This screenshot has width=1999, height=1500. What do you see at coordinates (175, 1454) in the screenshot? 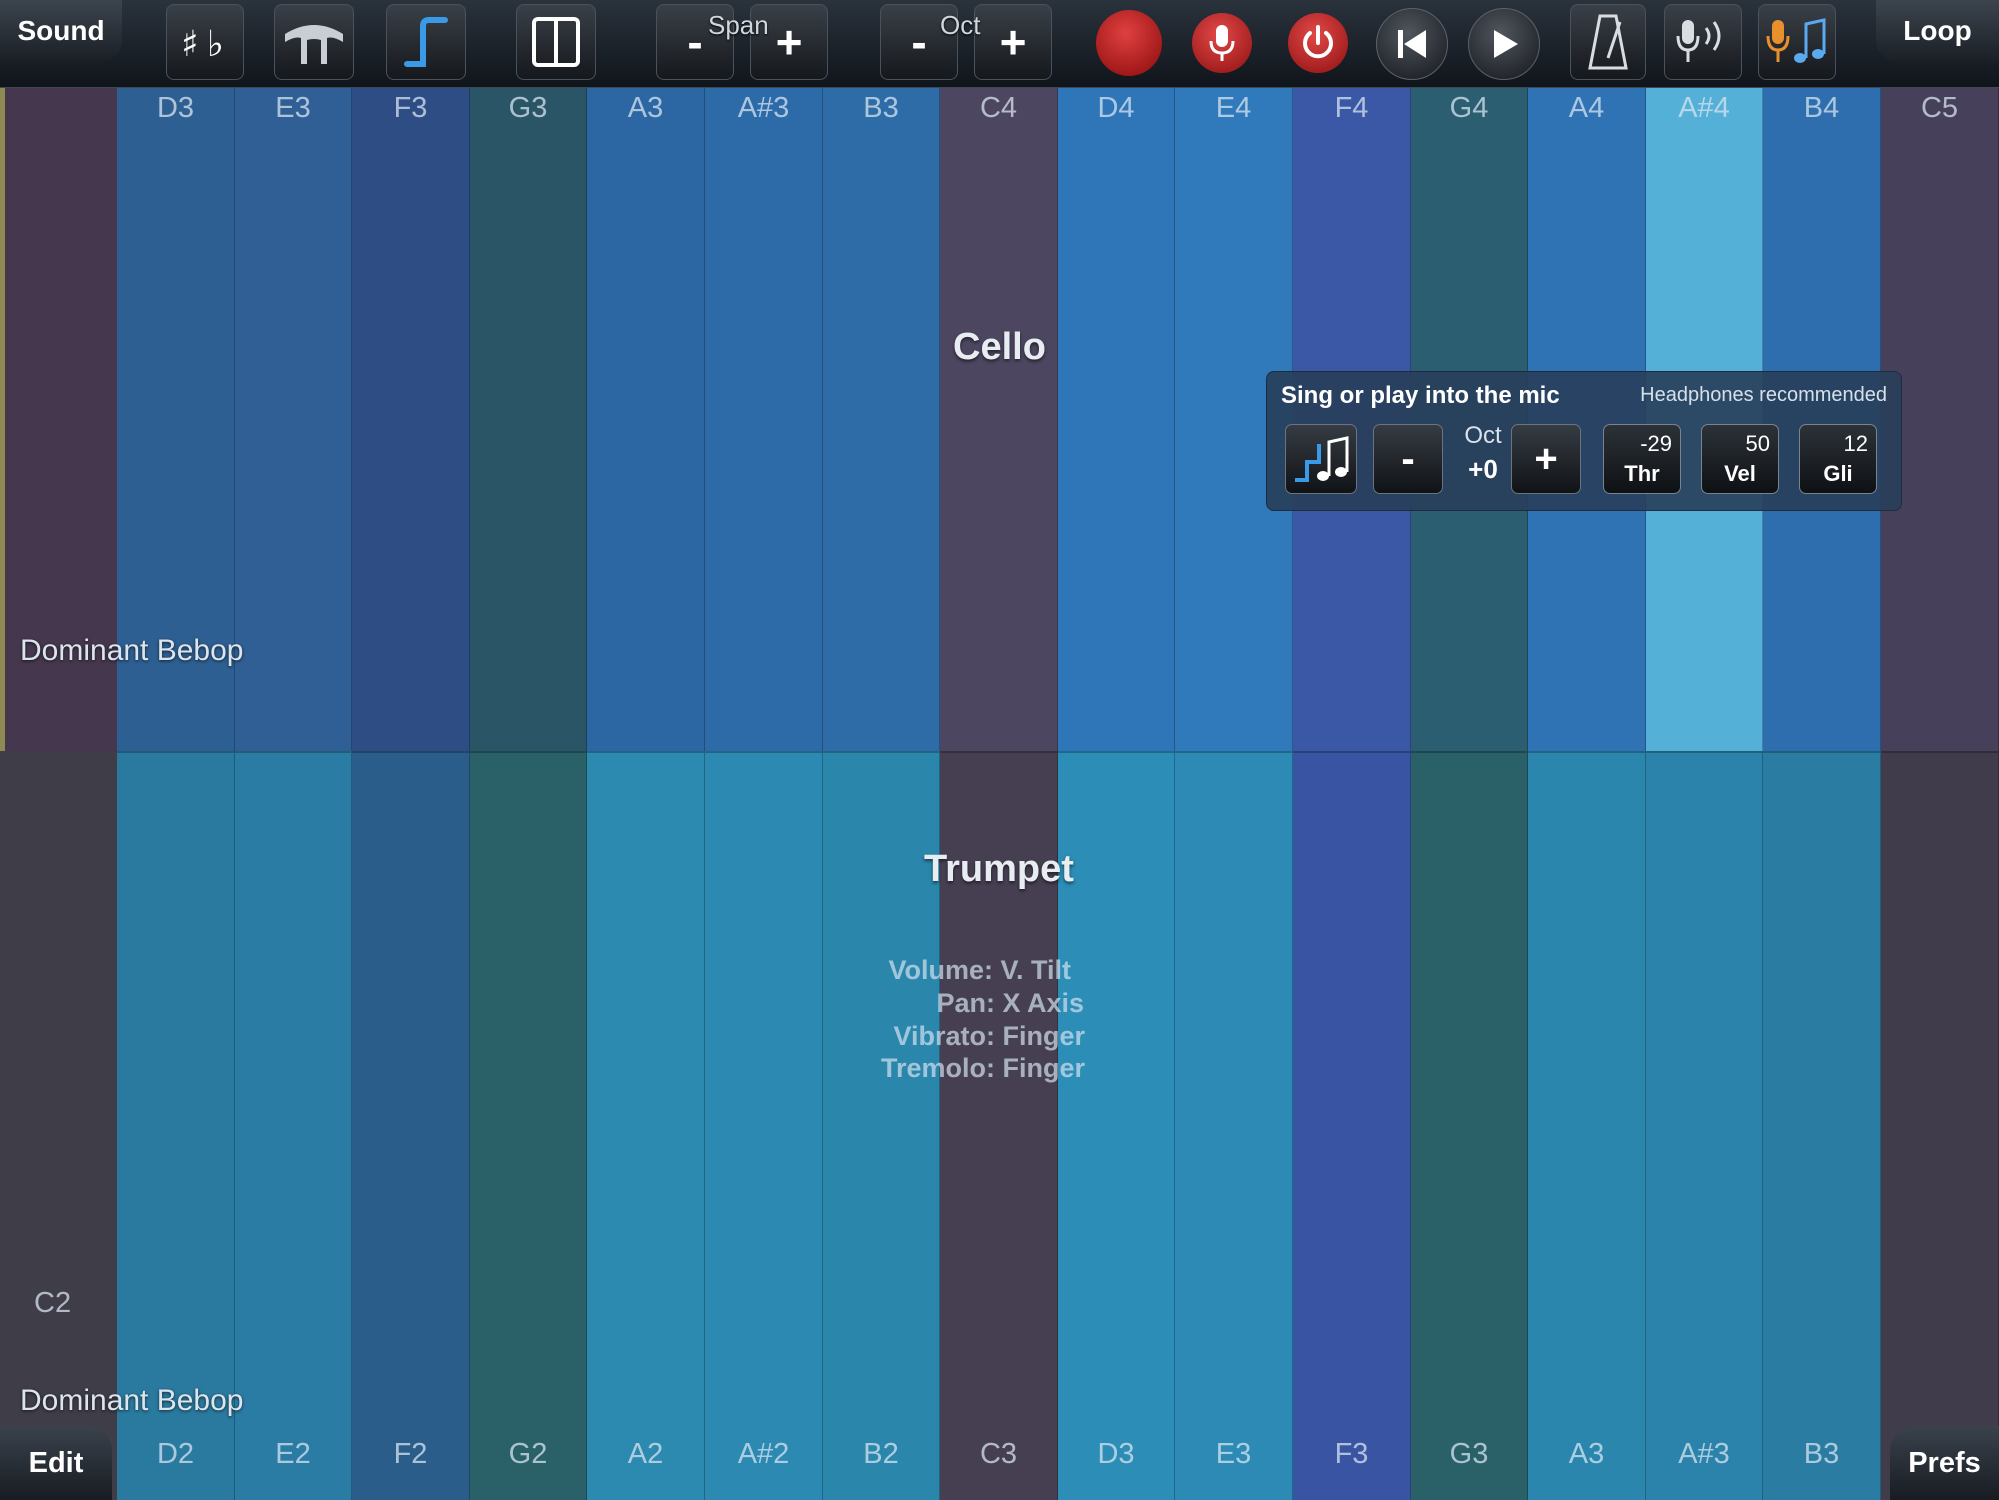
I see `bottom-note-label: D2` at bounding box center [175, 1454].